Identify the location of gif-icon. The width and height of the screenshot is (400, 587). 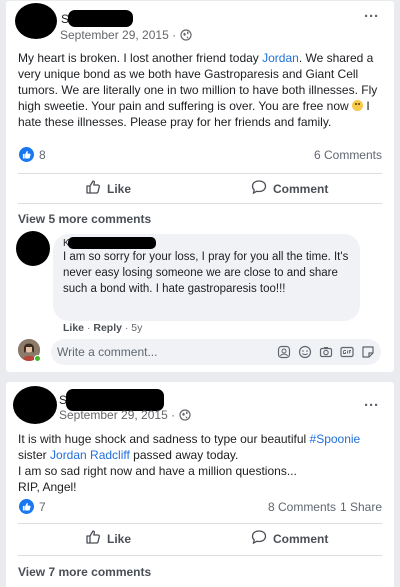
(346, 351).